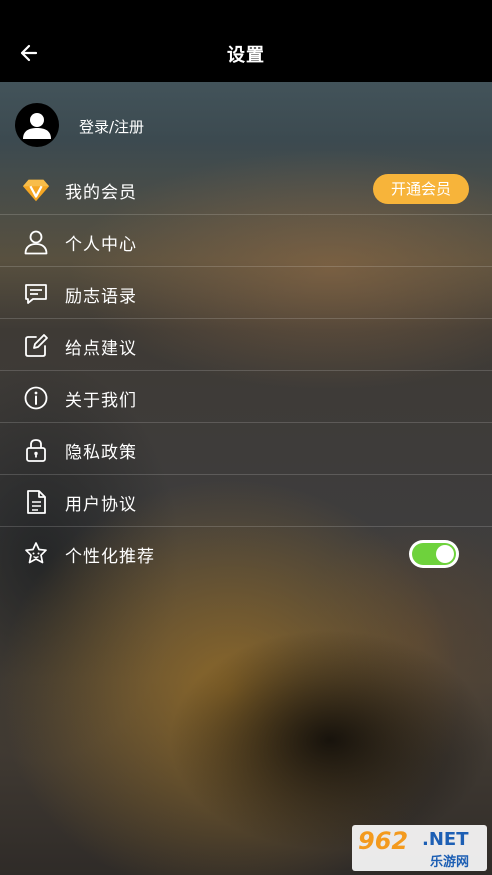 Image resolution: width=492 pixels, height=875 pixels. Describe the element at coordinates (246, 293) in the screenshot. I see `menu-item-motivational-quotes: 励志语录` at that location.